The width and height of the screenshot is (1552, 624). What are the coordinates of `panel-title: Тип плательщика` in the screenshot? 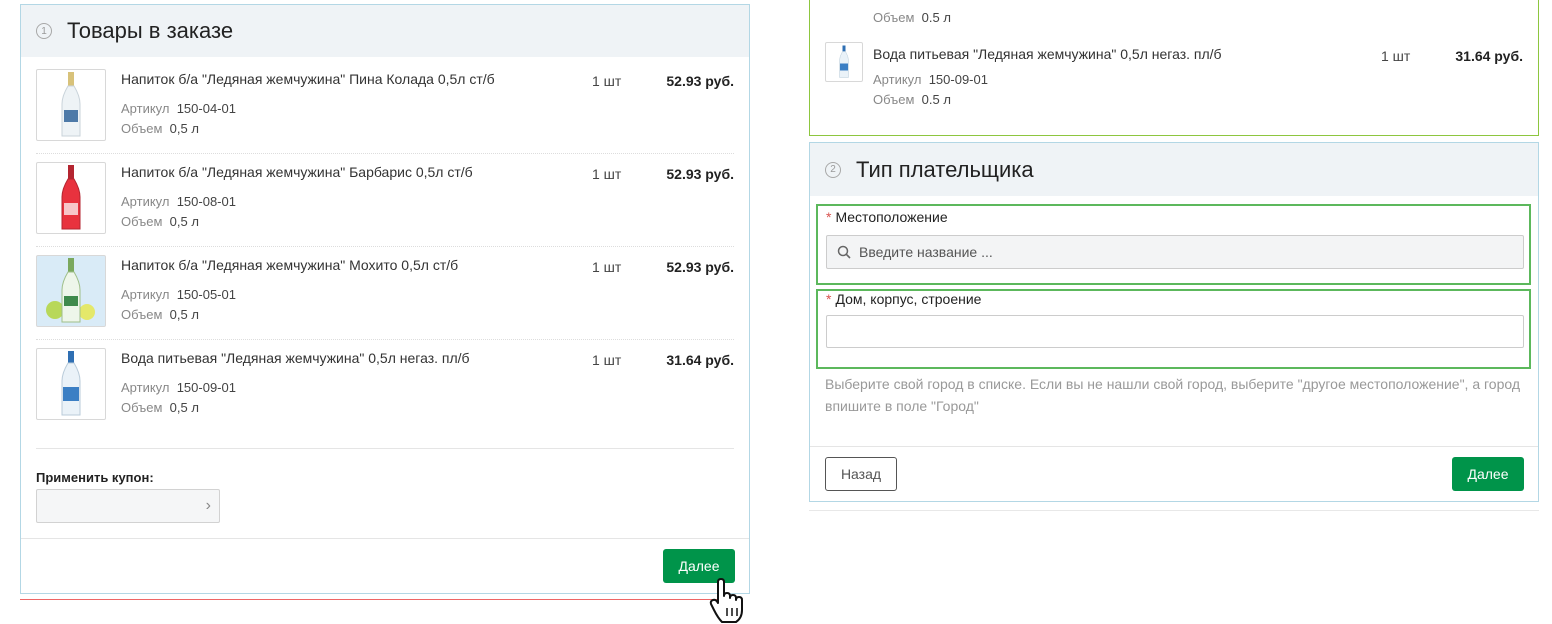 It's located at (945, 169).